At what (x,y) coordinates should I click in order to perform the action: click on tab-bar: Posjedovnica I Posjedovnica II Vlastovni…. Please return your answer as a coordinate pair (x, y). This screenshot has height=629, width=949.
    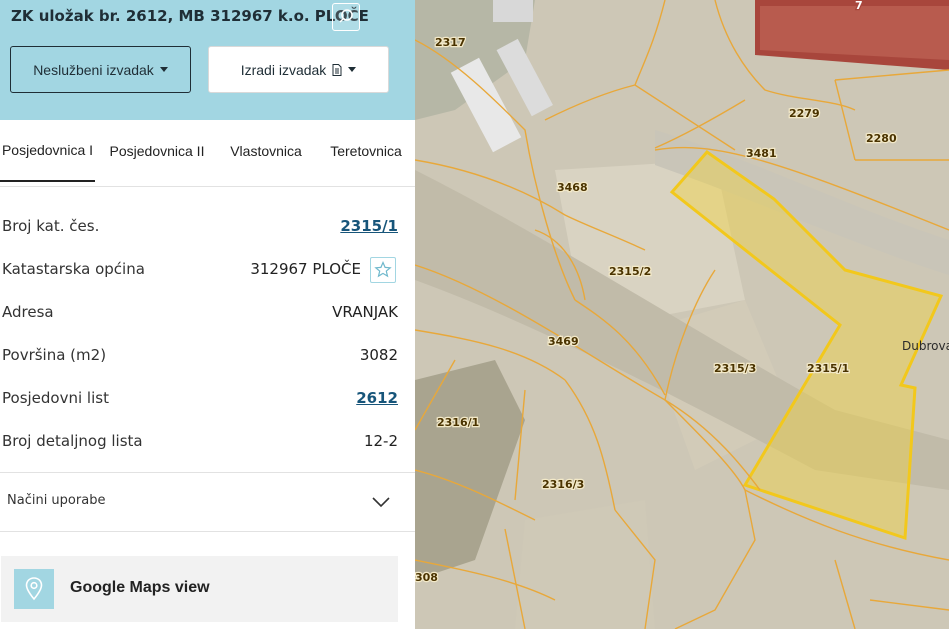
    Looking at the image, I should click on (207, 153).